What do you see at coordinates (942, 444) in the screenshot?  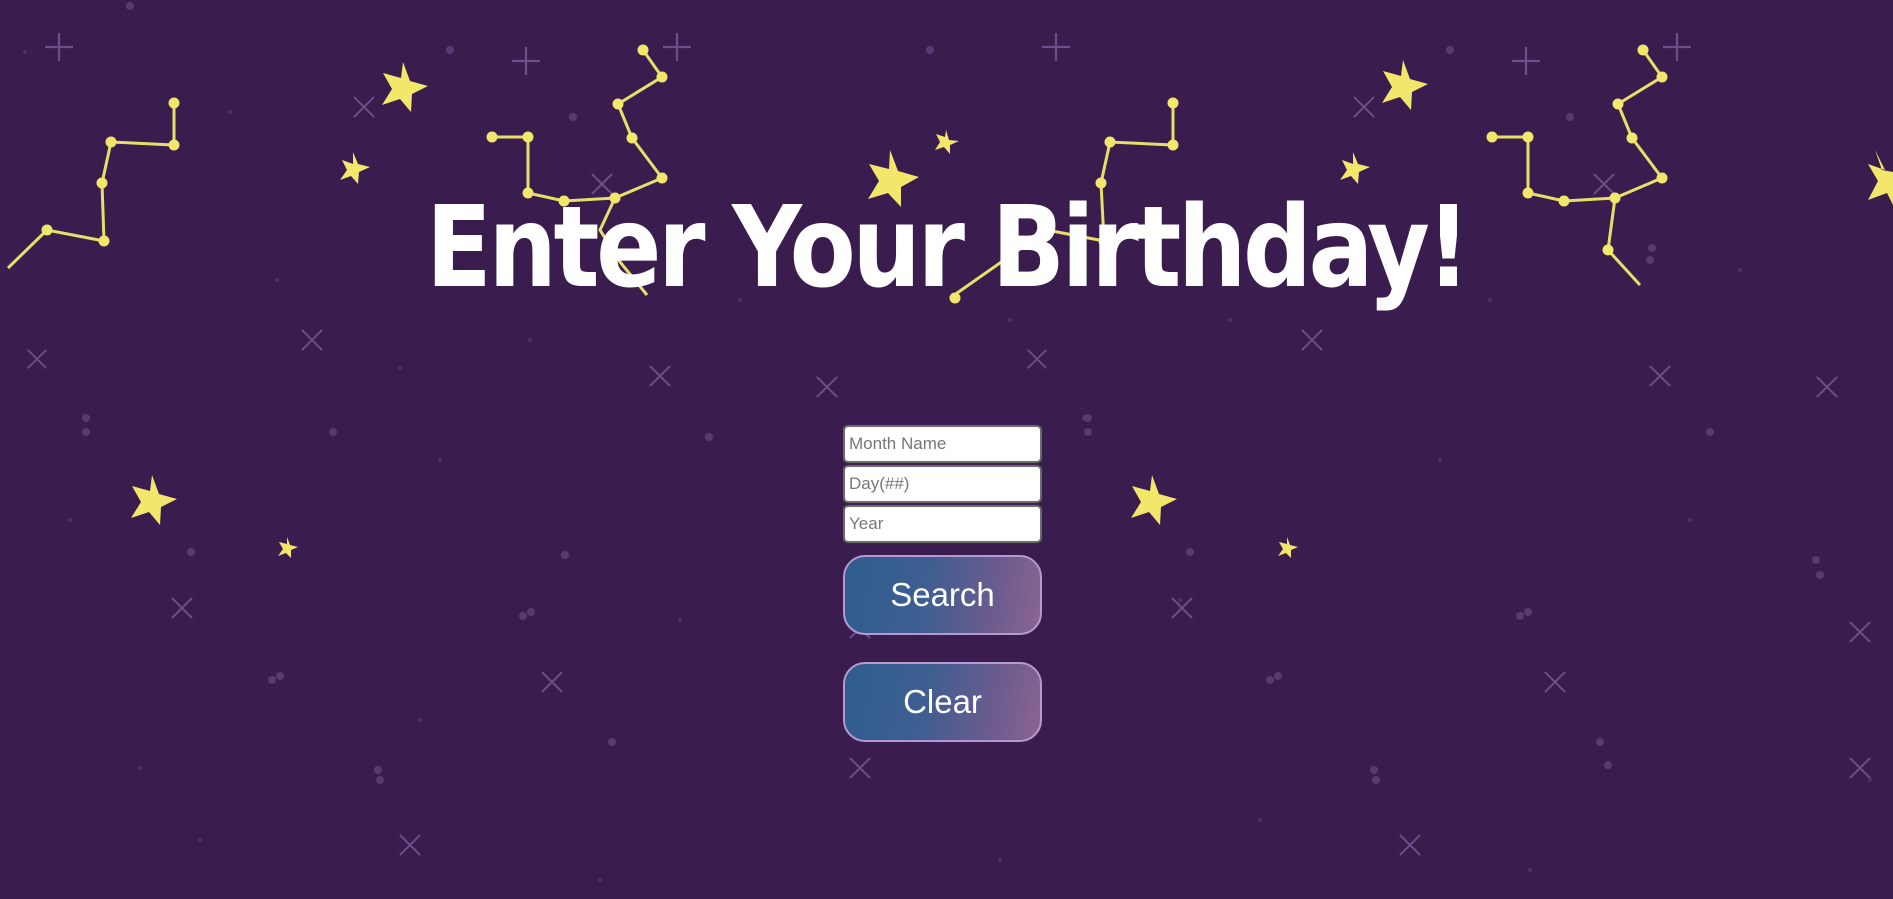 I see `month-name-input` at bounding box center [942, 444].